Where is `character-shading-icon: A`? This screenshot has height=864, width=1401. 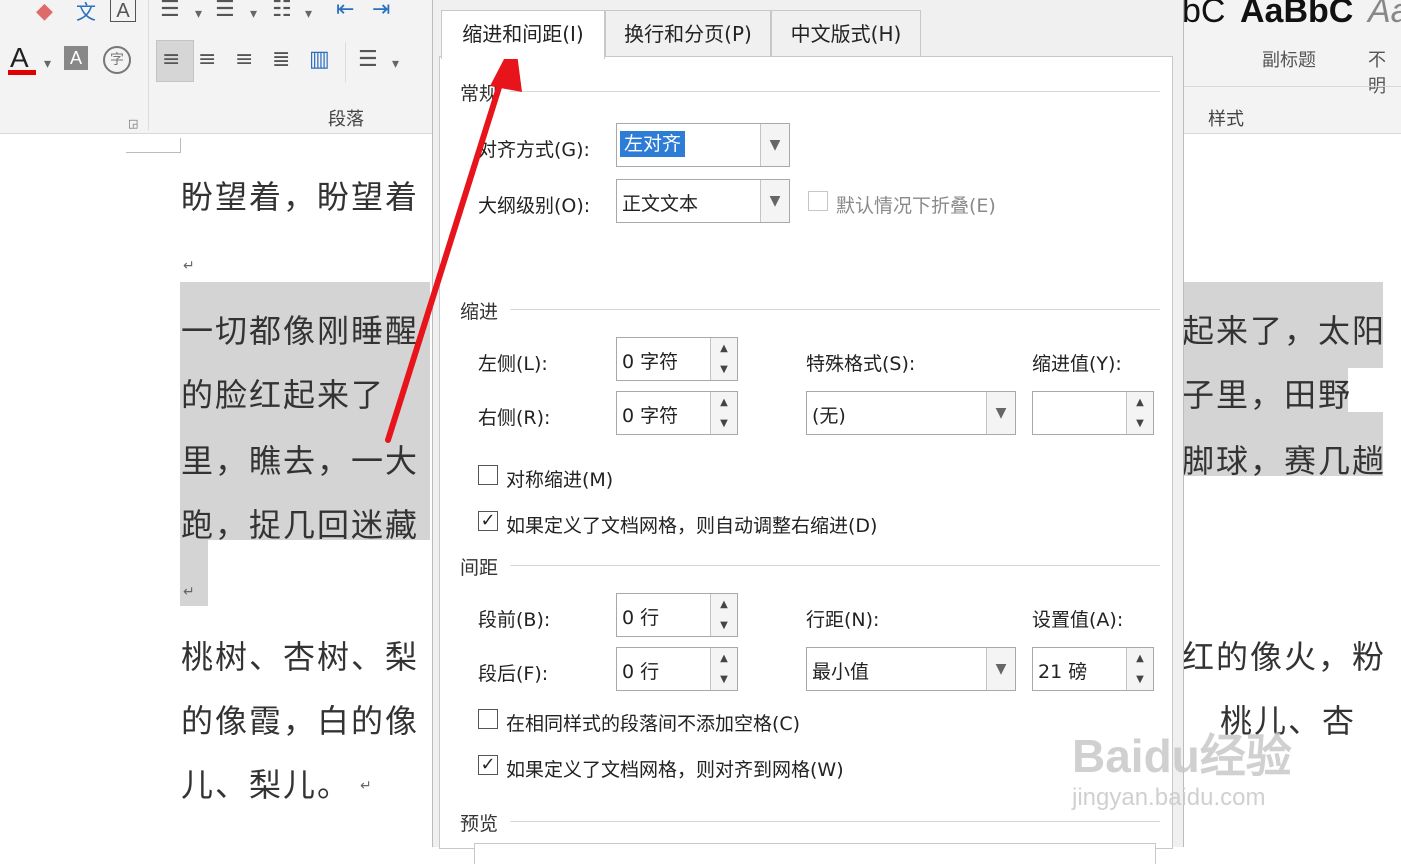
character-shading-icon: A is located at coordinates (76, 58).